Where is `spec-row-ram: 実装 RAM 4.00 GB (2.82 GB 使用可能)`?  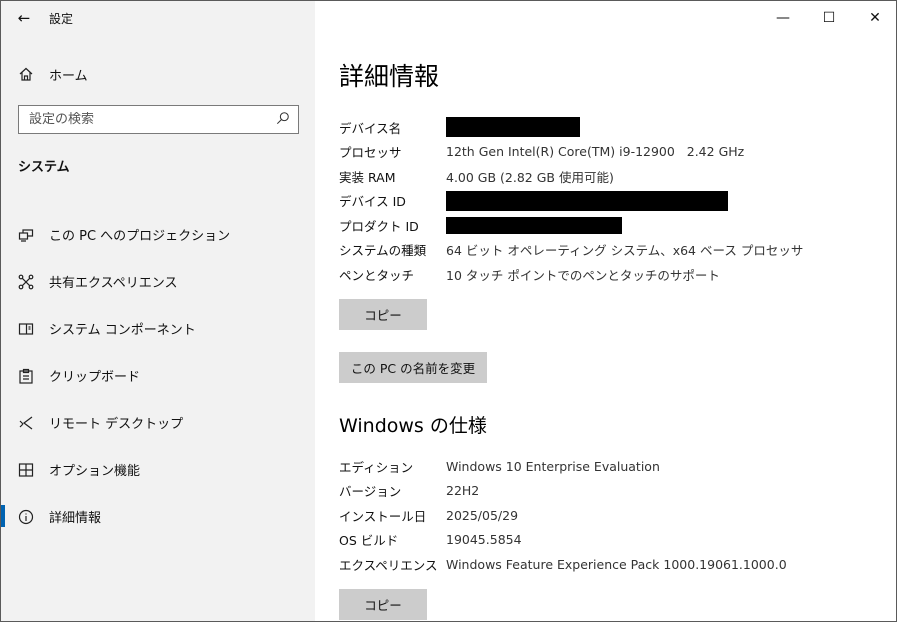 spec-row-ram: 実装 RAM 4.00 GB (2.82 GB 使用可能) is located at coordinates (571, 176).